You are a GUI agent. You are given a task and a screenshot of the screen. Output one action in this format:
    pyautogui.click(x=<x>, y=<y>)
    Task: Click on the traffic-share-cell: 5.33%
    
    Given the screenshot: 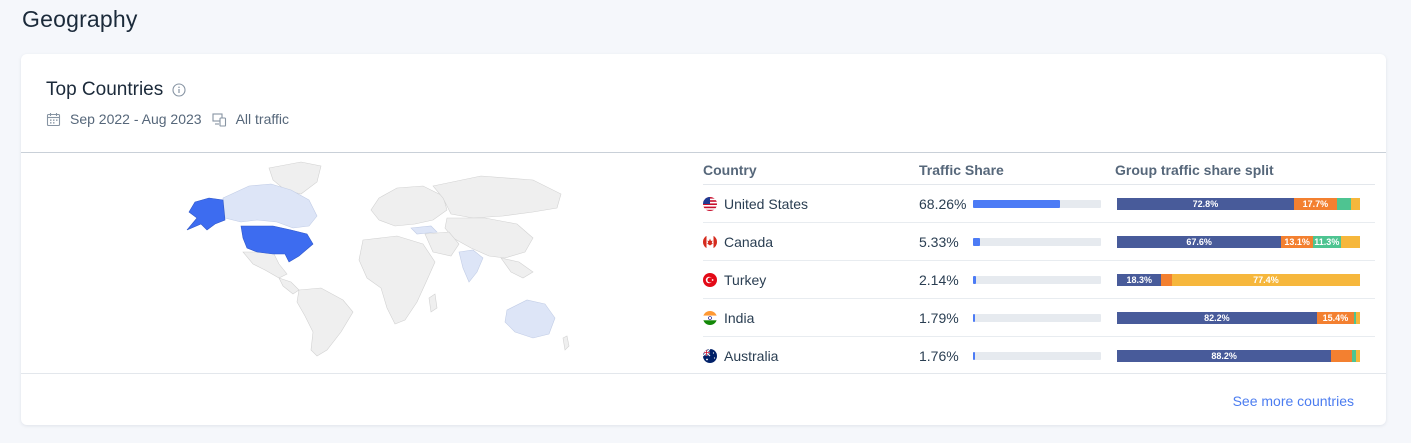 What is the action you would take?
    pyautogui.click(x=1017, y=242)
    